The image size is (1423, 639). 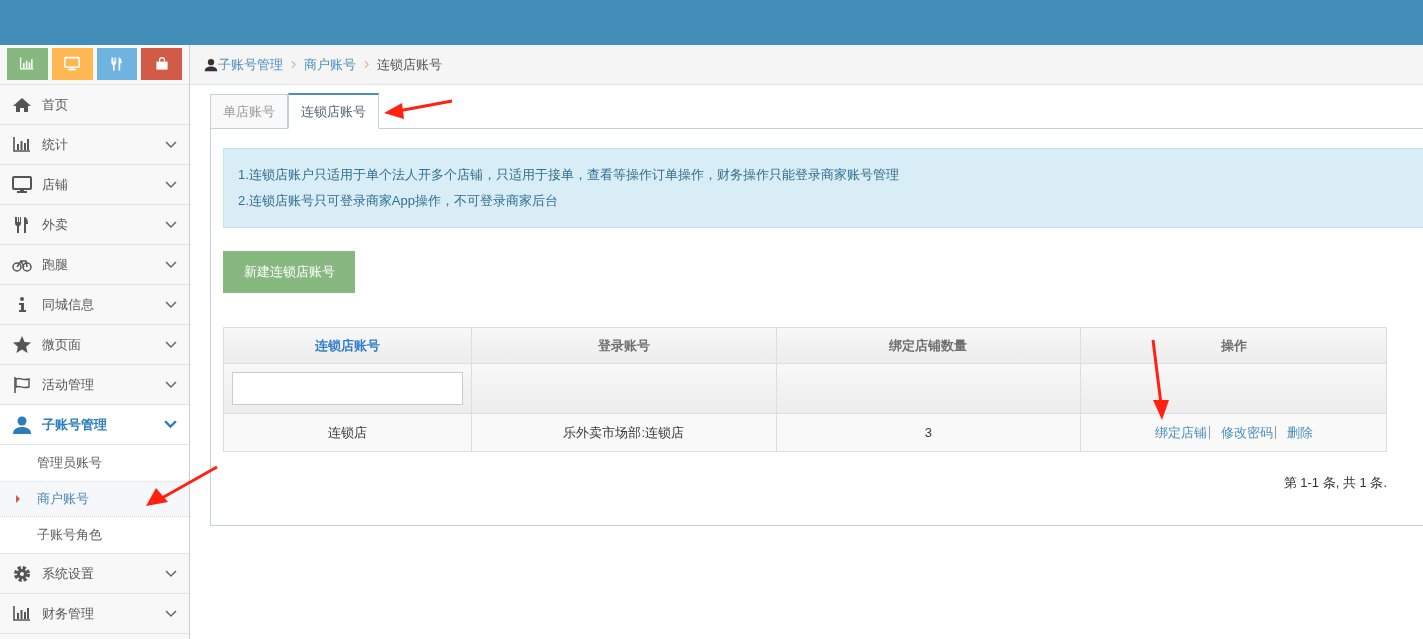 I want to click on column-header: 登录账号, so click(x=624, y=345).